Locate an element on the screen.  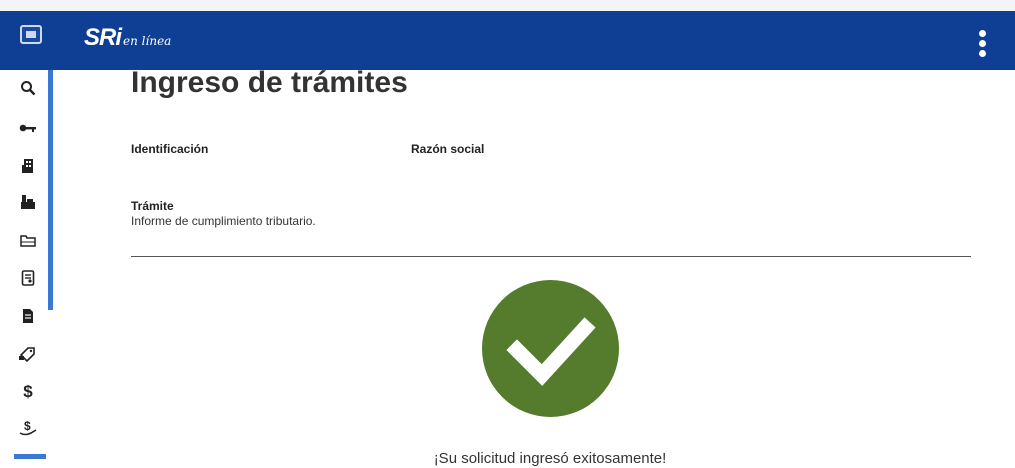
tramite-value: Informe de cumplimiento tributario. is located at coordinates (223, 221).